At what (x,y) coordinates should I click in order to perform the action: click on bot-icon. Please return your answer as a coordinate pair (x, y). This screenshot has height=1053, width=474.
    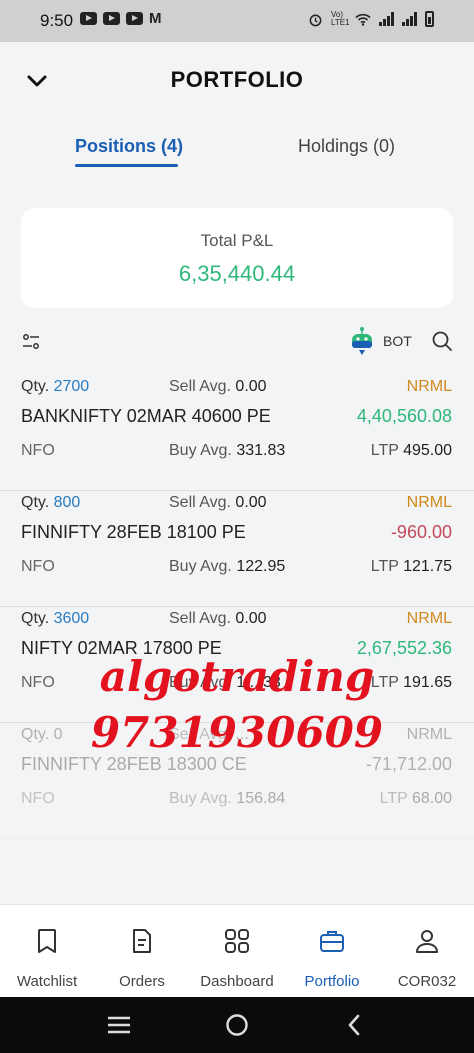
    Looking at the image, I should click on (362, 341).